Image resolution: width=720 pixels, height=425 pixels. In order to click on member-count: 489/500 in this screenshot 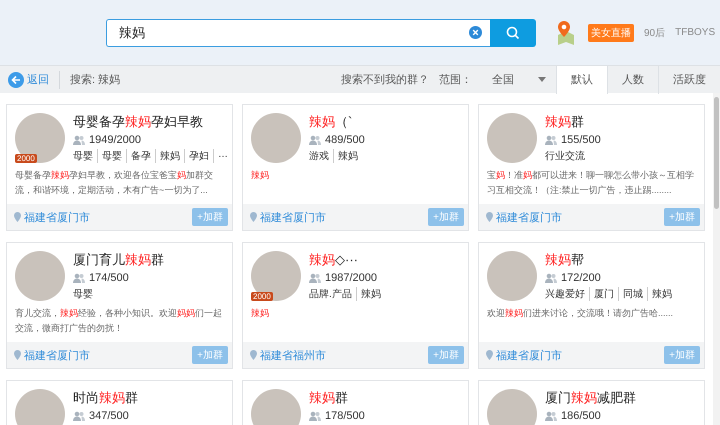, I will do `click(345, 140)`.